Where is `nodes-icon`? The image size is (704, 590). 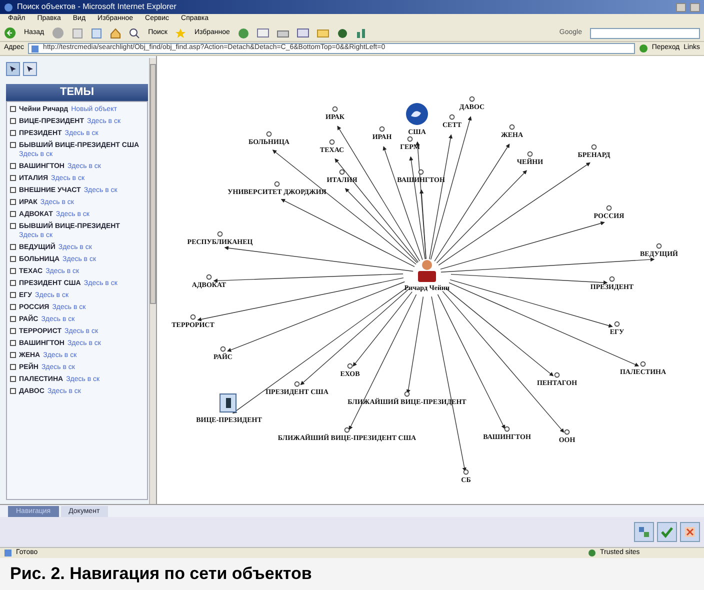 nodes-icon is located at coordinates (644, 532).